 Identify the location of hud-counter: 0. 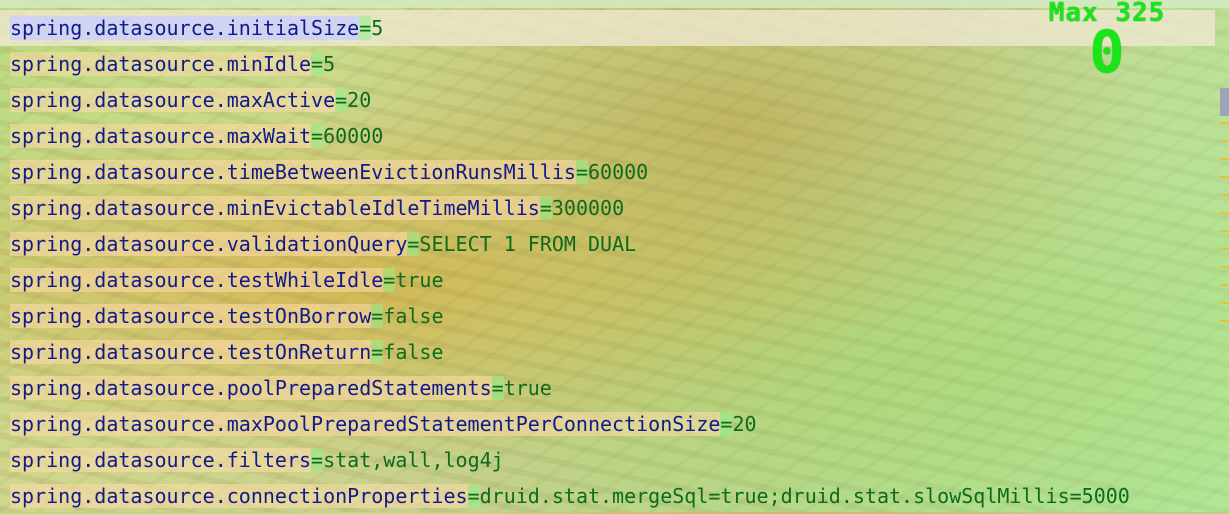
(1107, 52).